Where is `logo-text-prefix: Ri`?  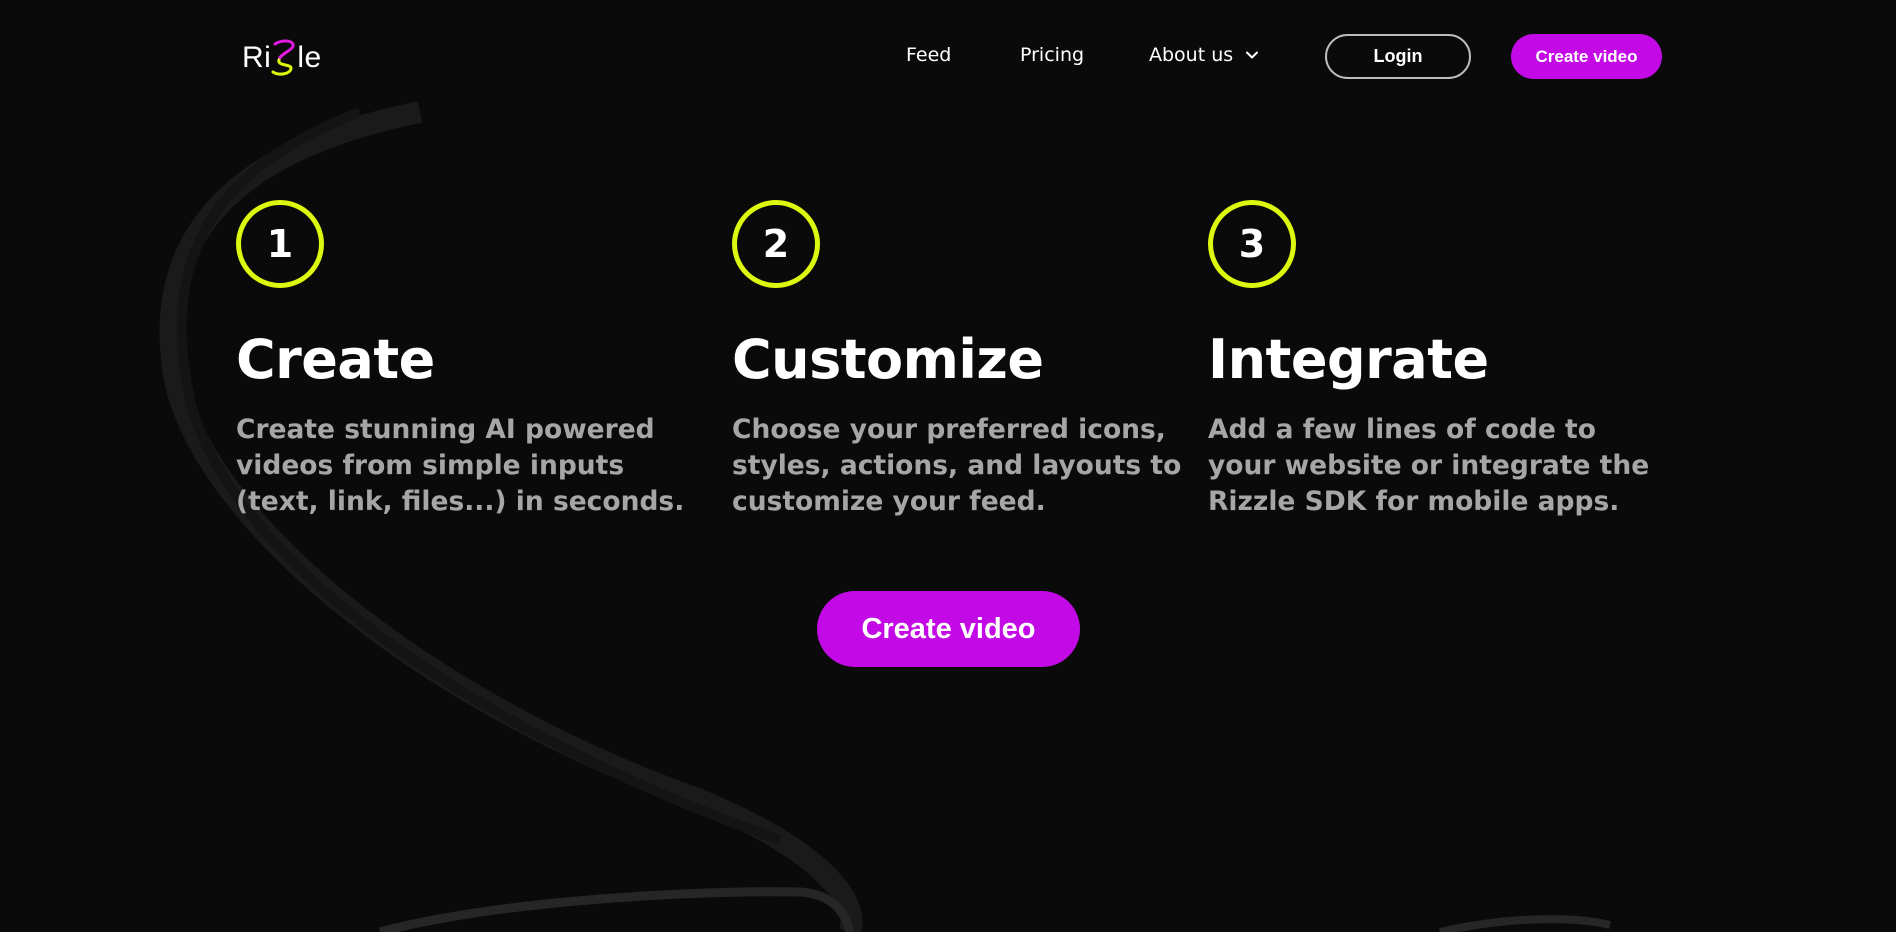
logo-text-prefix: Ri is located at coordinates (257, 57).